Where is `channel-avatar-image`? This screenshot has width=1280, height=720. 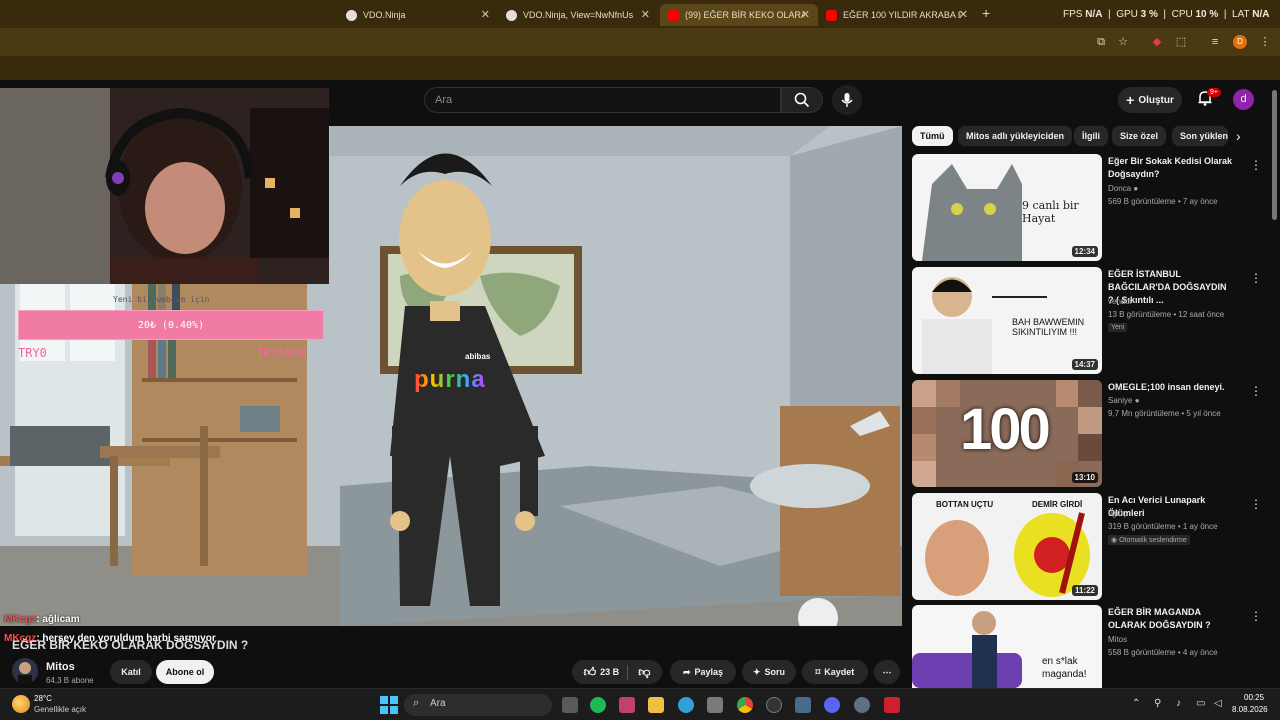 channel-avatar-image is located at coordinates (25, 671).